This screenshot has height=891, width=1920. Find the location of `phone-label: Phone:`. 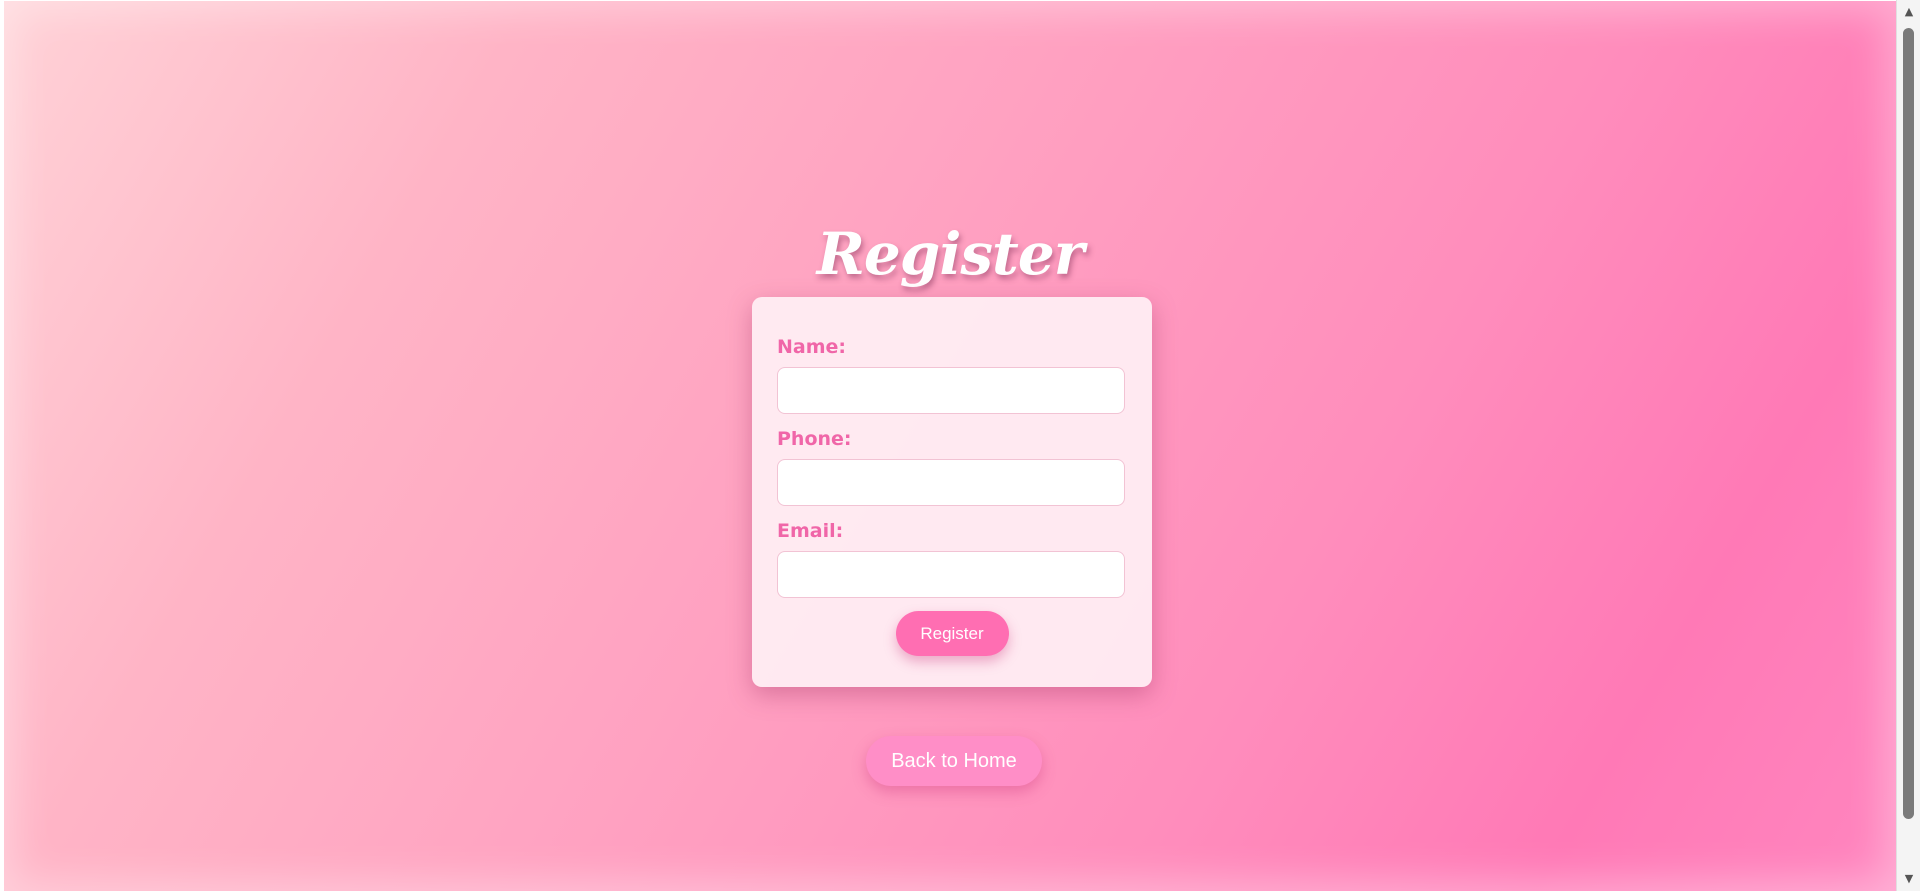

phone-label: Phone: is located at coordinates (814, 439).